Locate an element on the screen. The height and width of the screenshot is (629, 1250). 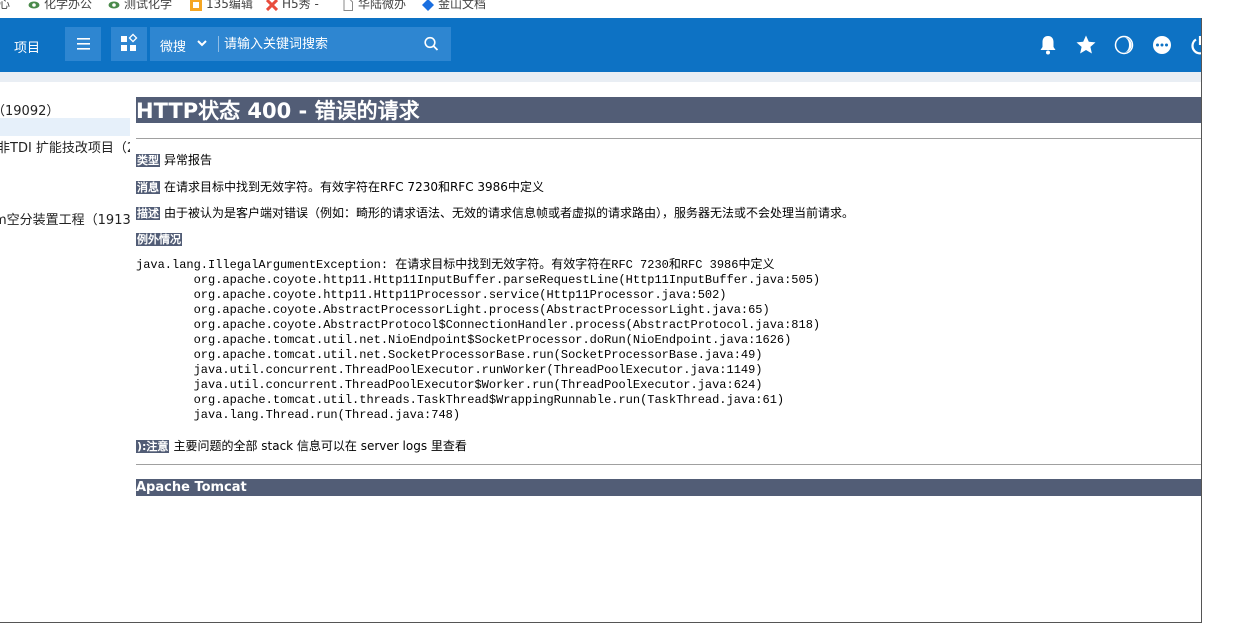
star-icon is located at coordinates (1086, 44).